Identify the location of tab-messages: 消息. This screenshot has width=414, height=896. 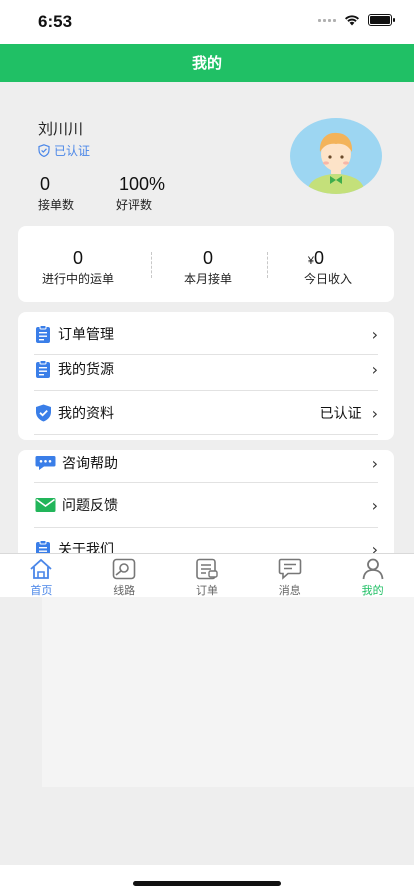
(289, 575).